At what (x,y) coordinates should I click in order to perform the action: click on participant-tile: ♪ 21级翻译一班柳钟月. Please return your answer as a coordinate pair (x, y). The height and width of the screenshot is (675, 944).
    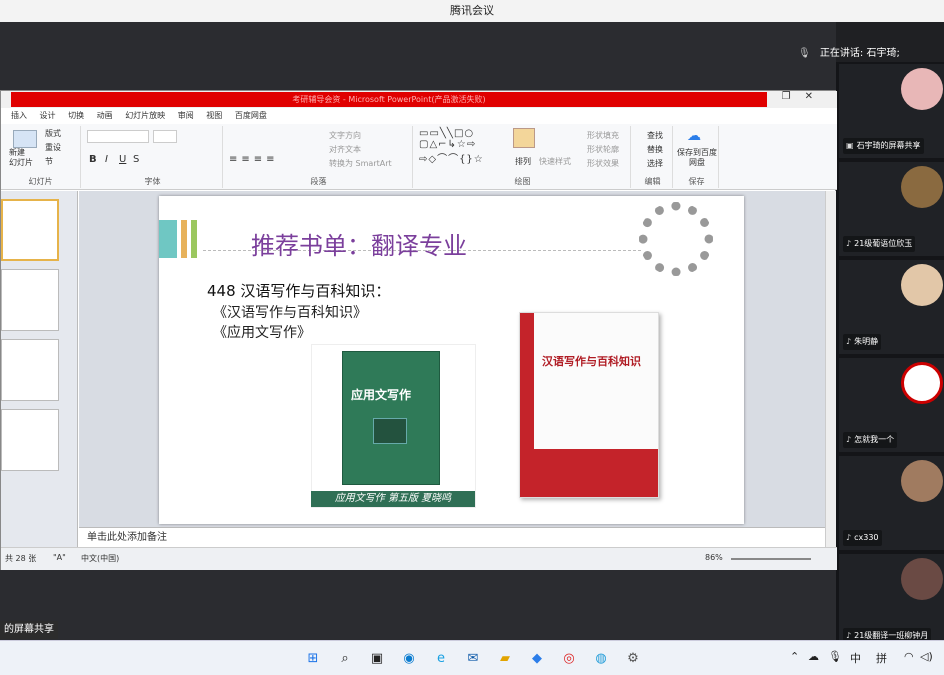
    Looking at the image, I should click on (891, 601).